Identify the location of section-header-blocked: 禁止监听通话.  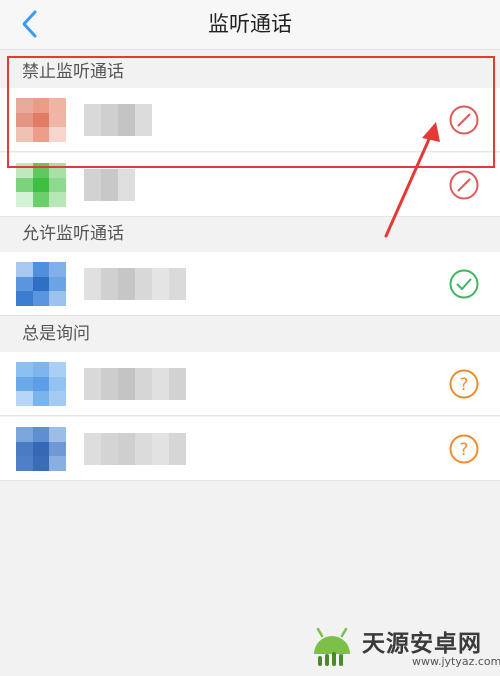
(73, 72).